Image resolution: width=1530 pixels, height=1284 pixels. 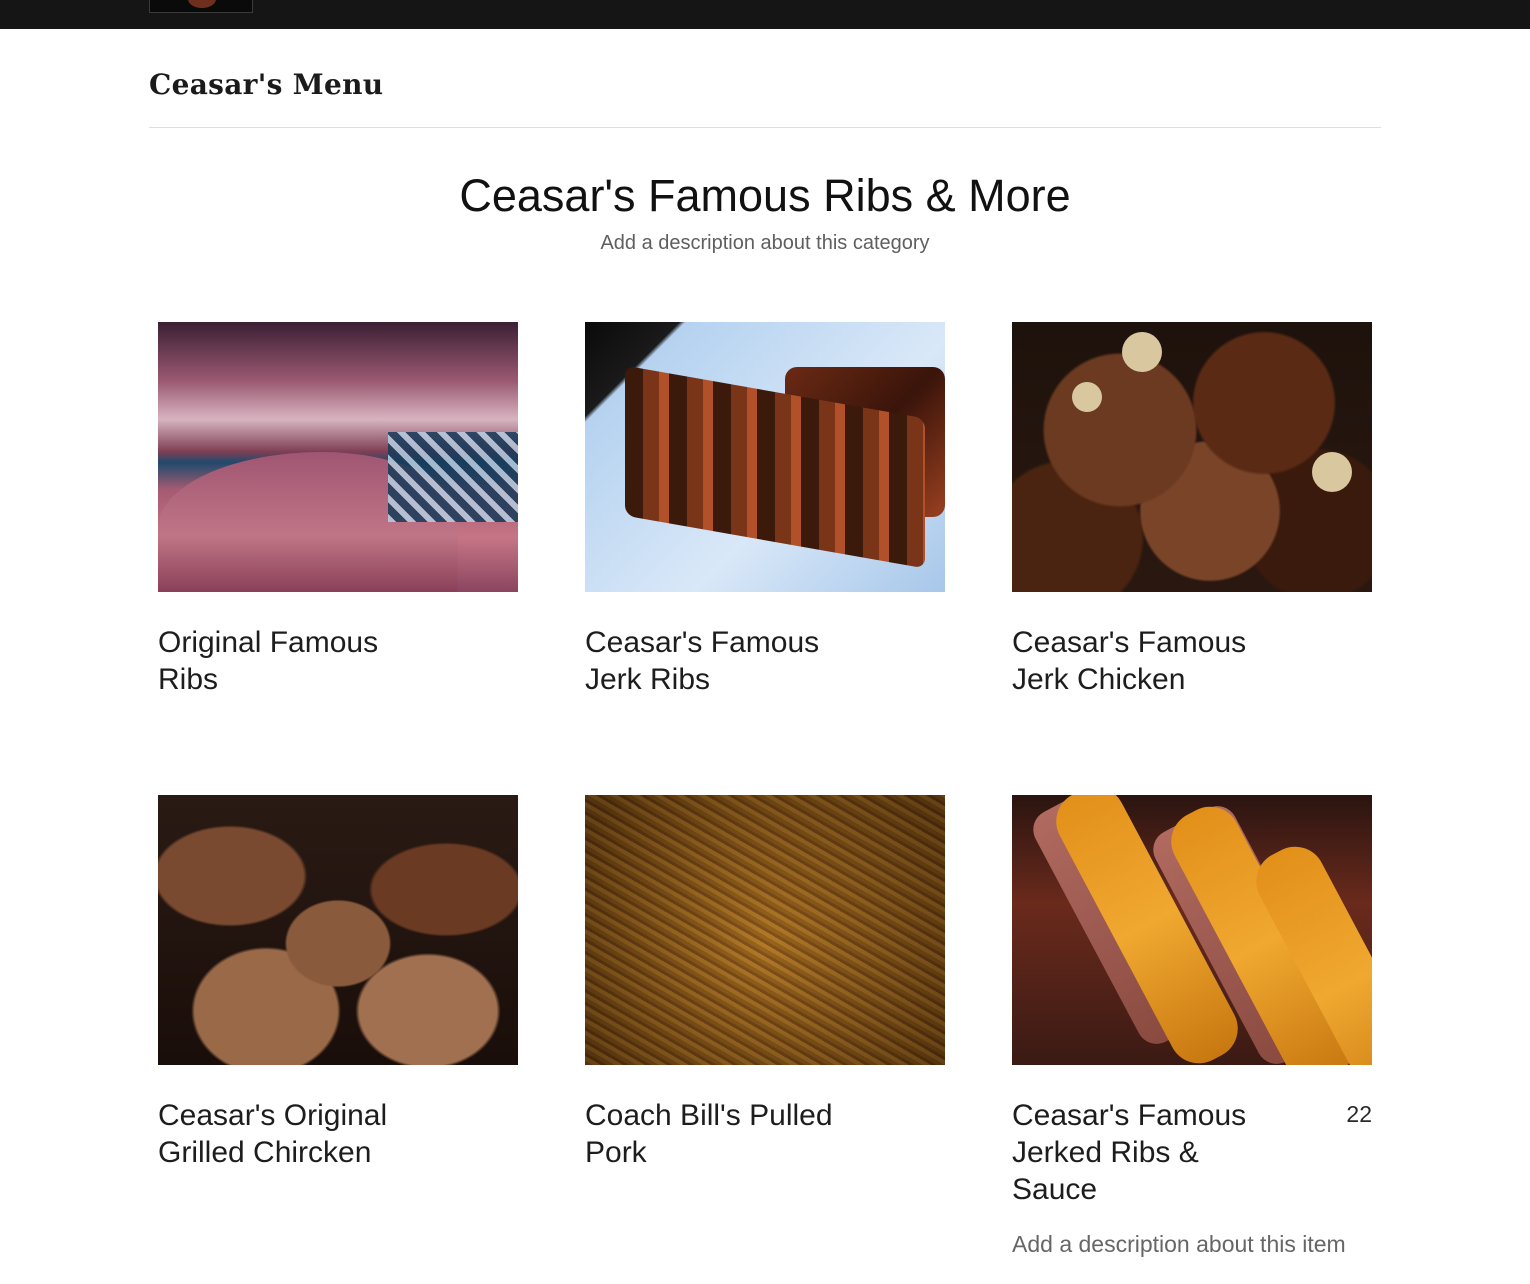 What do you see at coordinates (1137, 1152) in the screenshot?
I see `item-name: Ceasar's Famous Jerked Ribs & Sauce` at bounding box center [1137, 1152].